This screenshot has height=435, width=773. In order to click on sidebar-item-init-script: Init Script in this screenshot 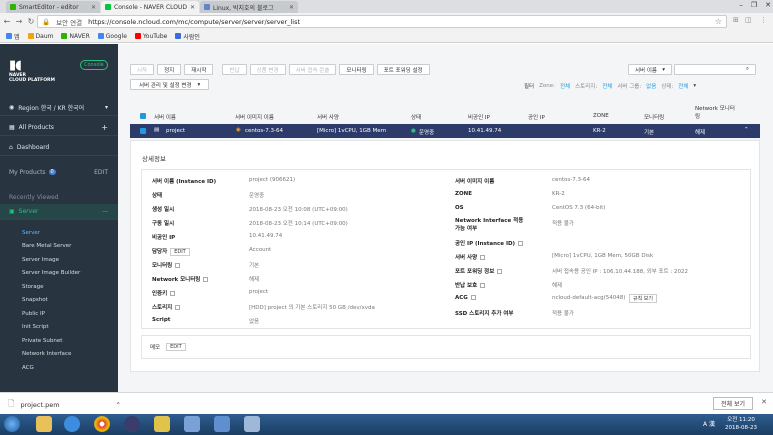, I will do `click(35, 327)`.